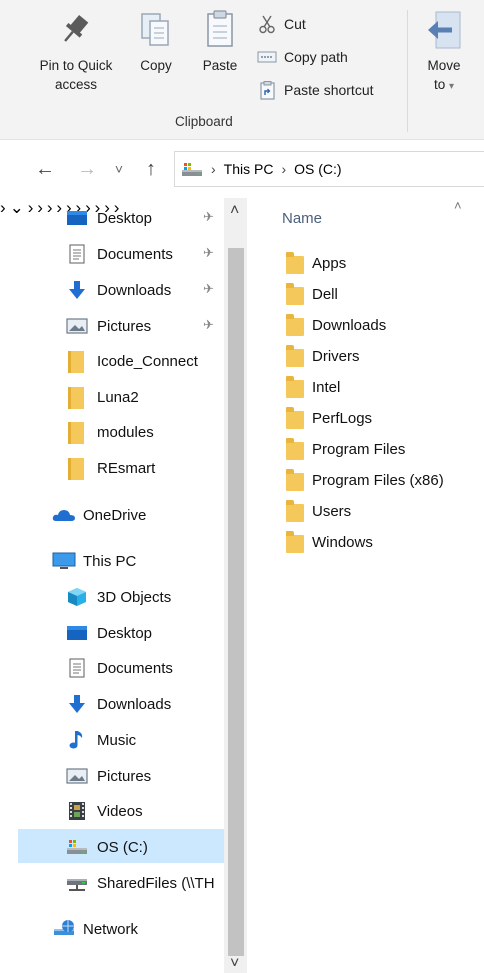  I want to click on nav-scrollbar: ˄ ˅, so click(235, 585).